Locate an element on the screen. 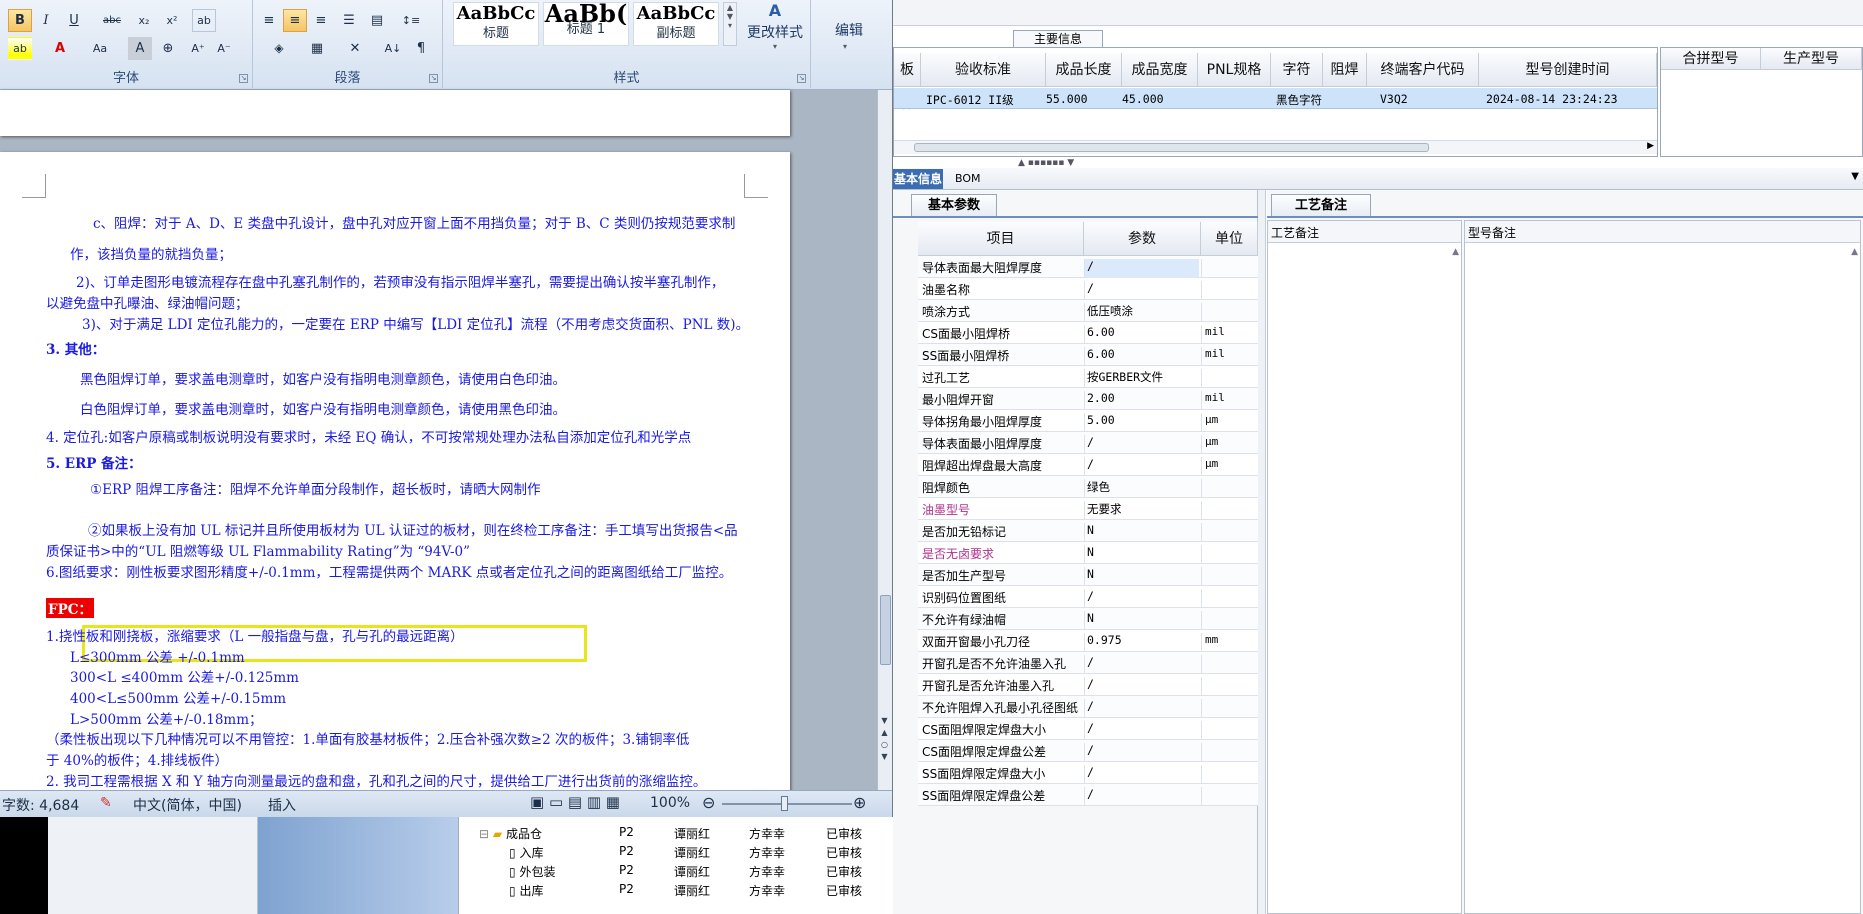 The height and width of the screenshot is (914, 1863). param-row: 是否无卤要求 N is located at coordinates (1088, 553).